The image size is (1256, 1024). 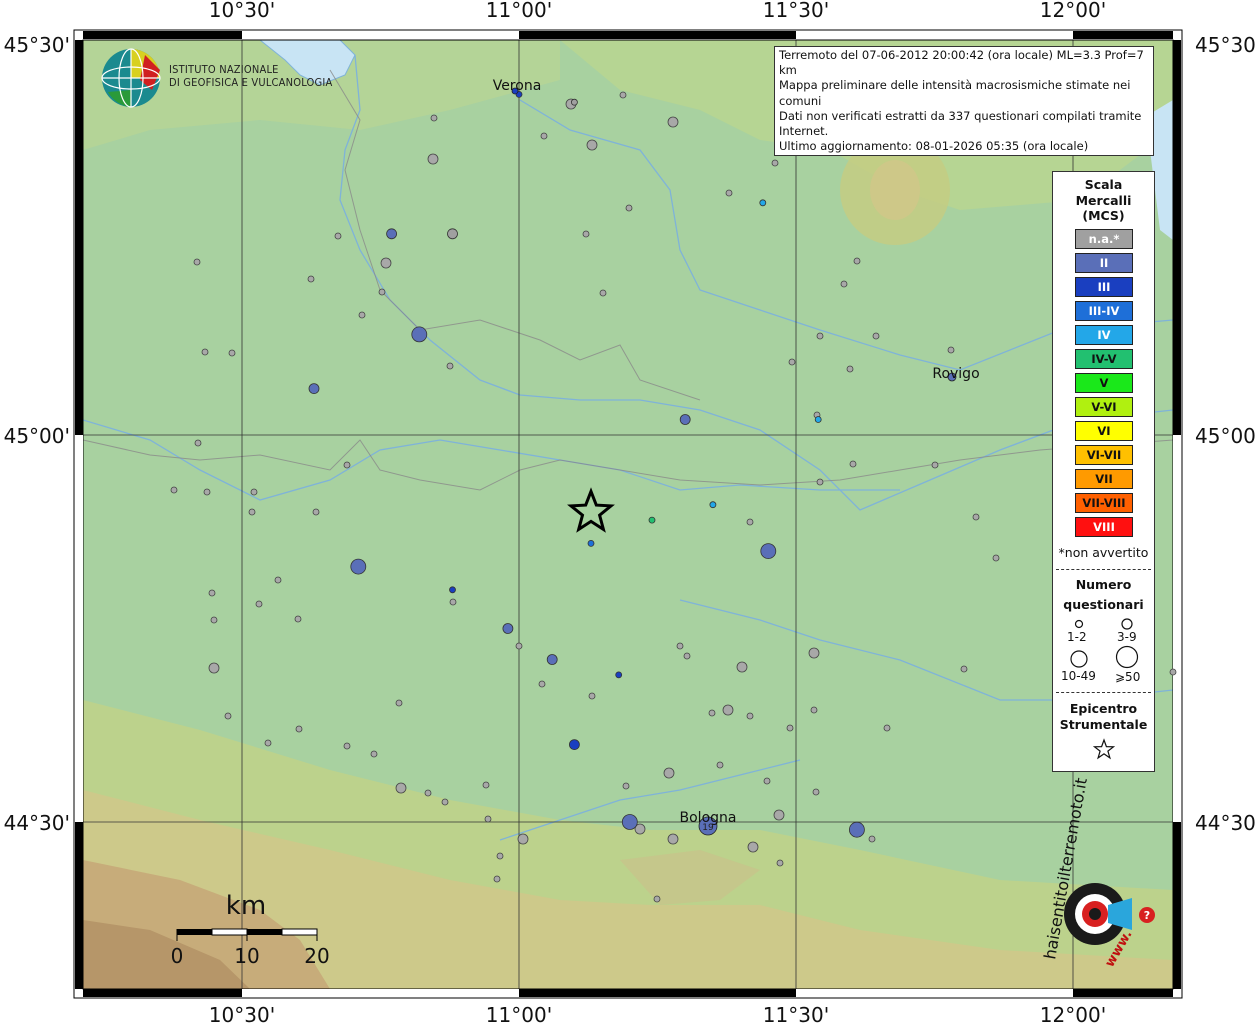 What do you see at coordinates (246, 906) in the screenshot?
I see `scale-unit: km` at bounding box center [246, 906].